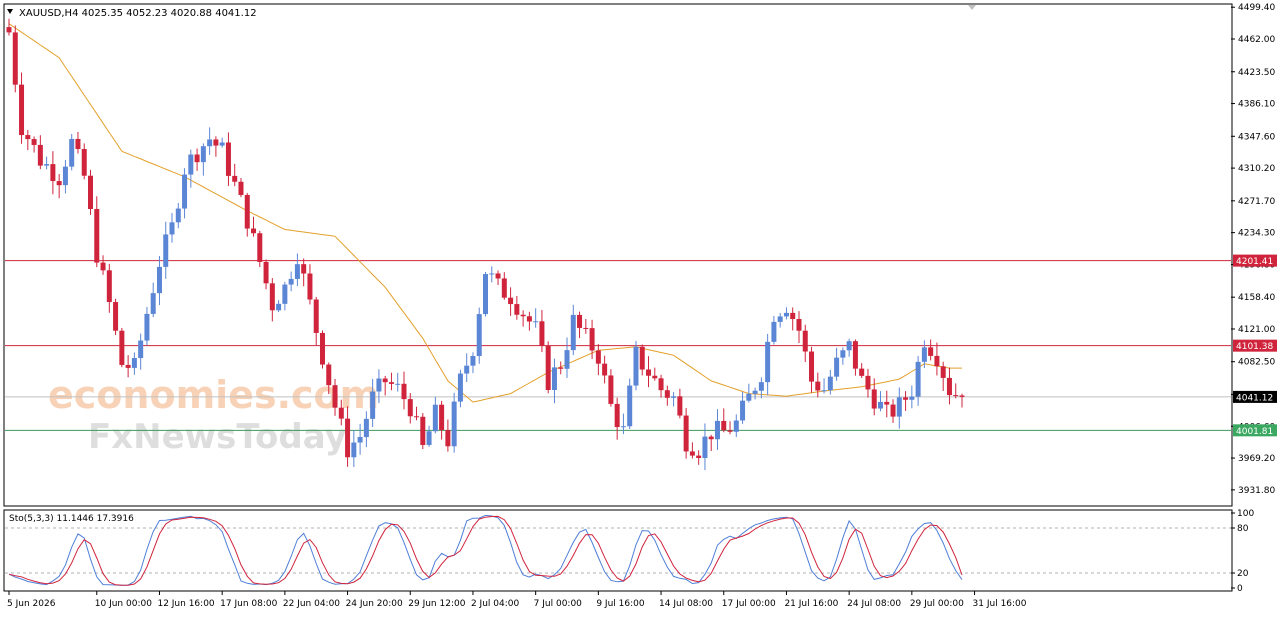  I want to click on price-tick-label: 4234.30, so click(1256, 234).